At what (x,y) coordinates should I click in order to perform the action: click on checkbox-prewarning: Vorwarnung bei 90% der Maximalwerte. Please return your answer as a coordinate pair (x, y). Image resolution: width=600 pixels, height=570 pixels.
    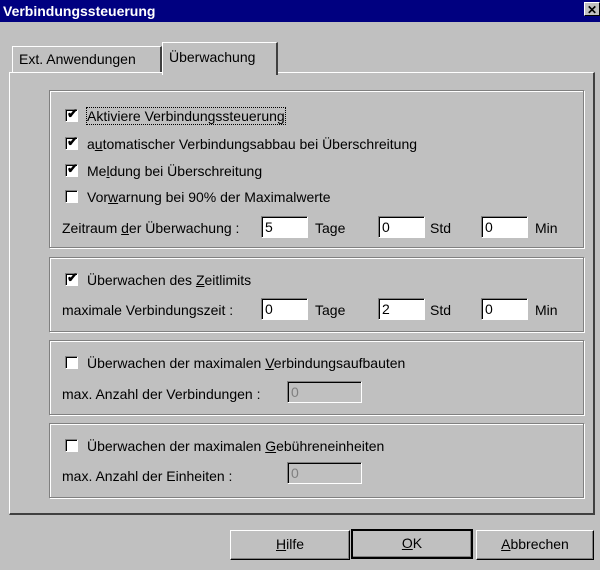
    Looking at the image, I should click on (198, 197).